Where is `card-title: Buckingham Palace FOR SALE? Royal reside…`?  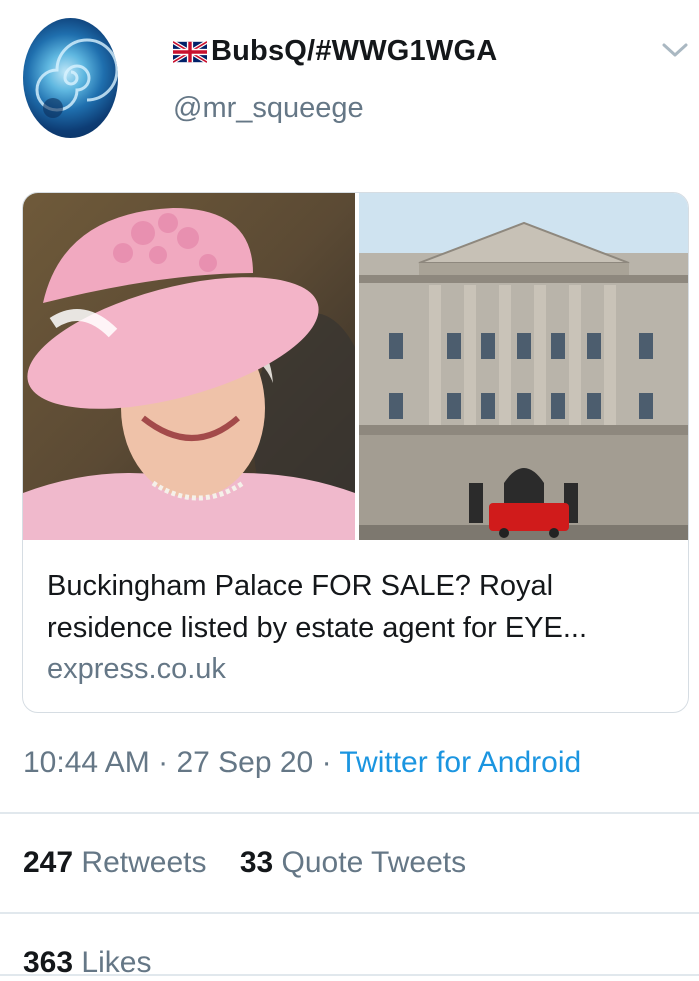 card-title: Buckingham Palace FOR SALE? Royal reside… is located at coordinates (357, 607).